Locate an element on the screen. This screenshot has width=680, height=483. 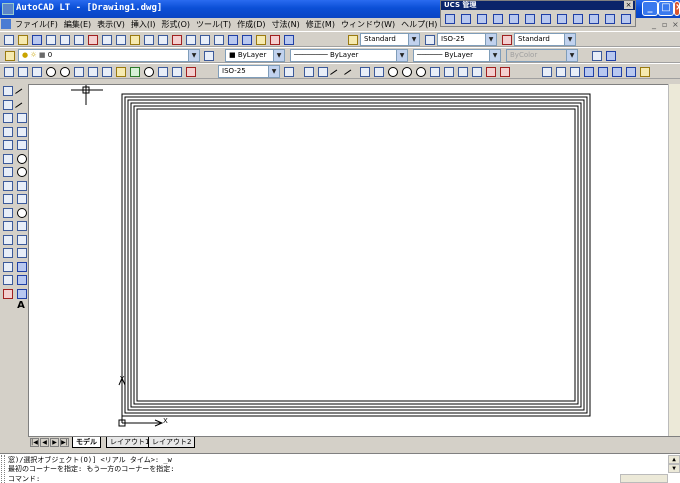
snap-perpendicular-icon is located at coordinates (434, 71).